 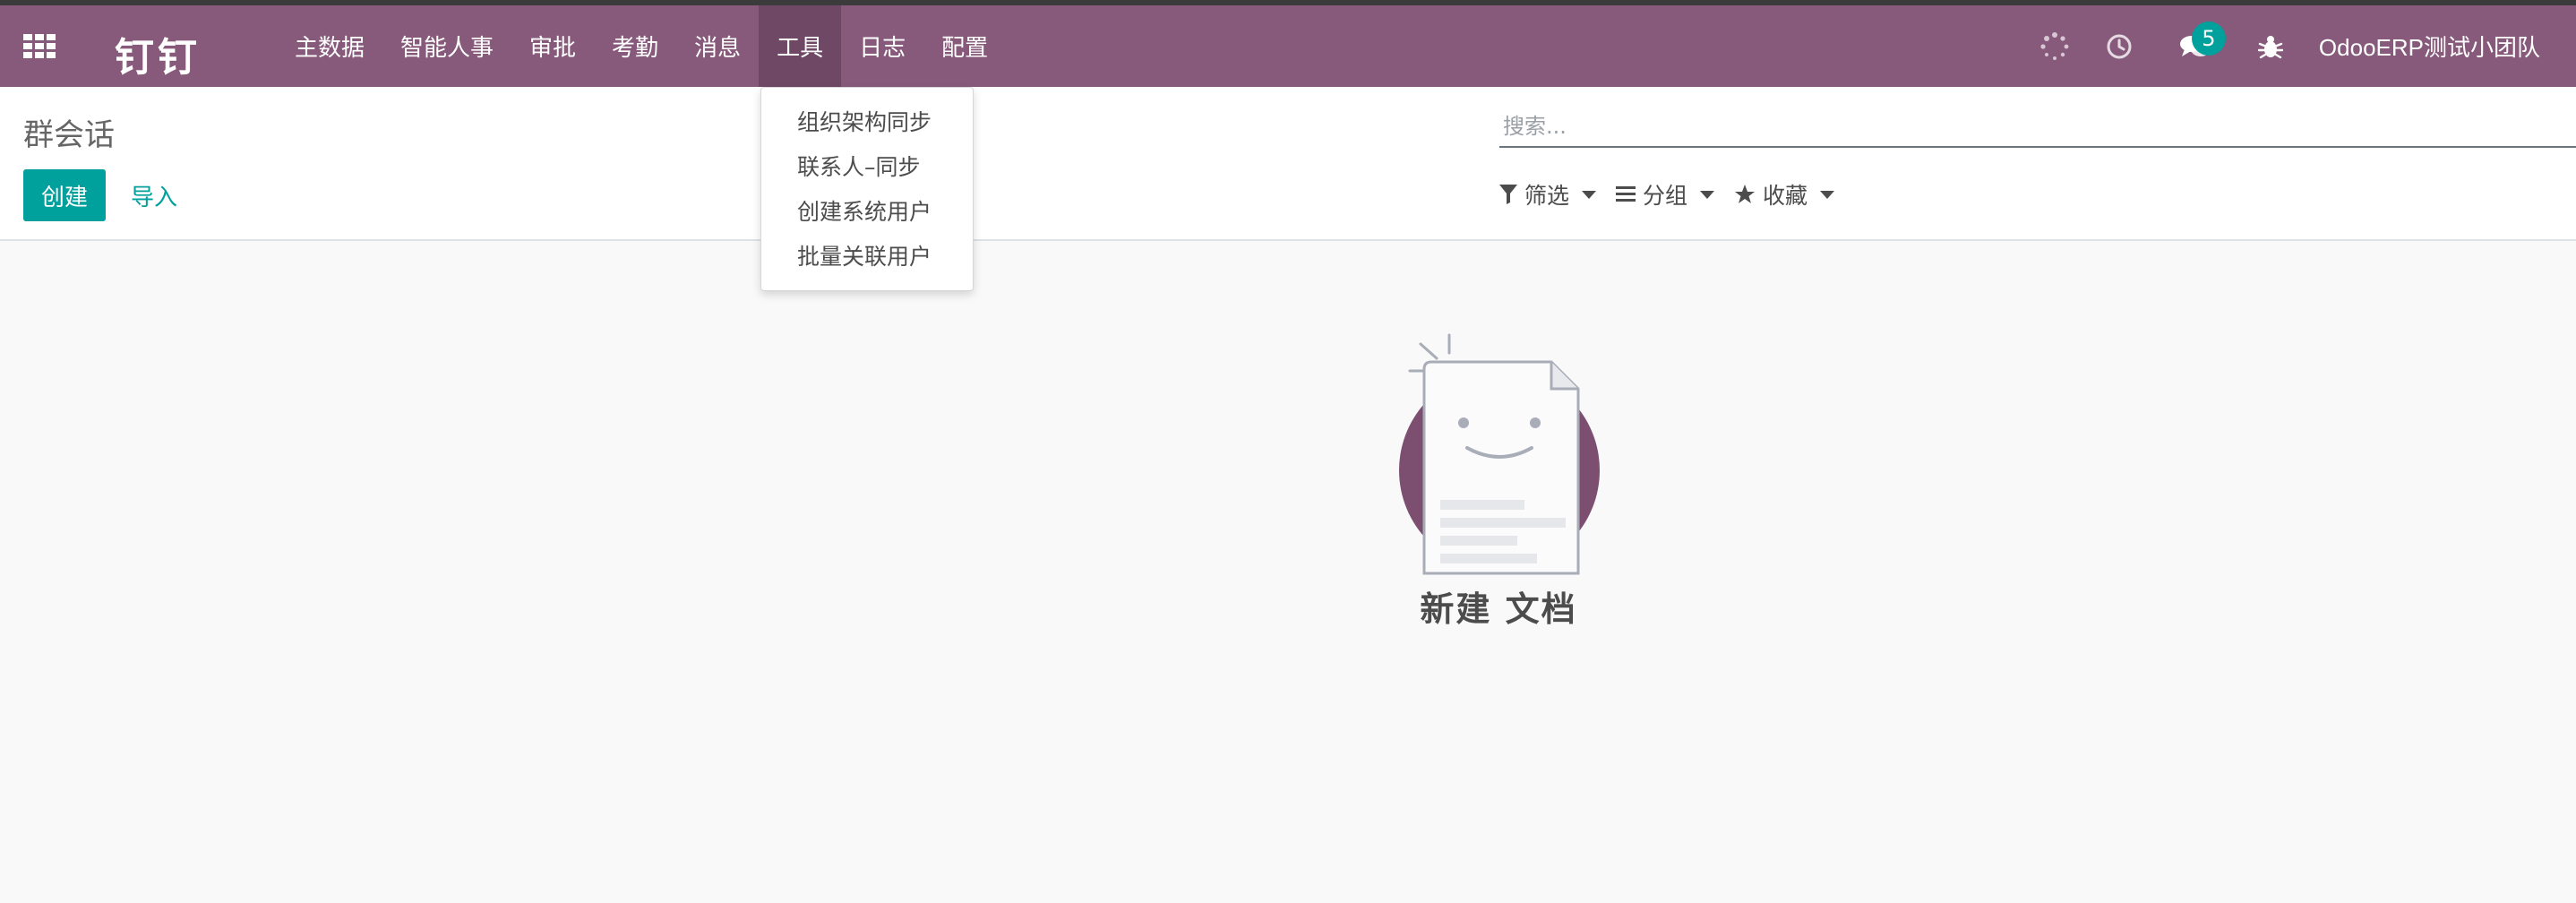 I want to click on menu-approval: 审批, so click(x=552, y=46).